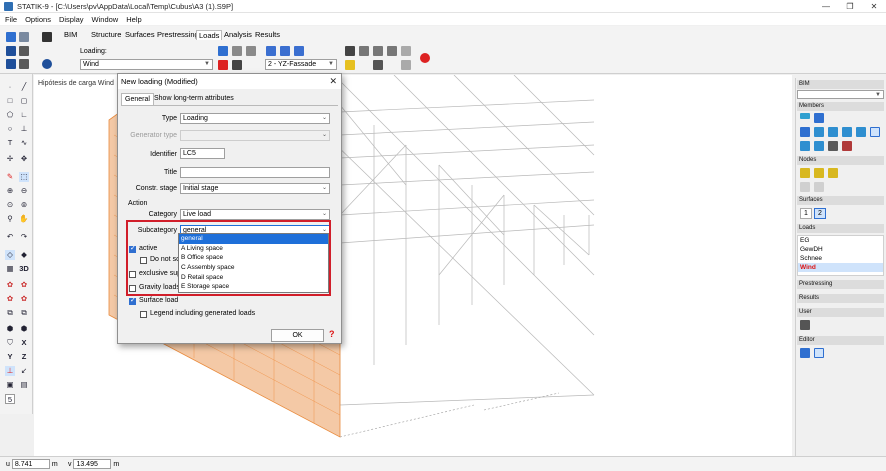  I want to click on list-item: Schnee, so click(840, 258).